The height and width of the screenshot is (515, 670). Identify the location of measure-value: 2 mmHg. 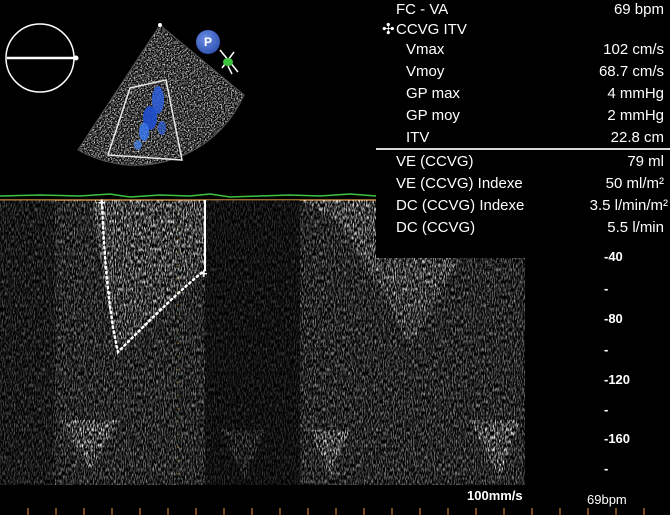
(635, 115).